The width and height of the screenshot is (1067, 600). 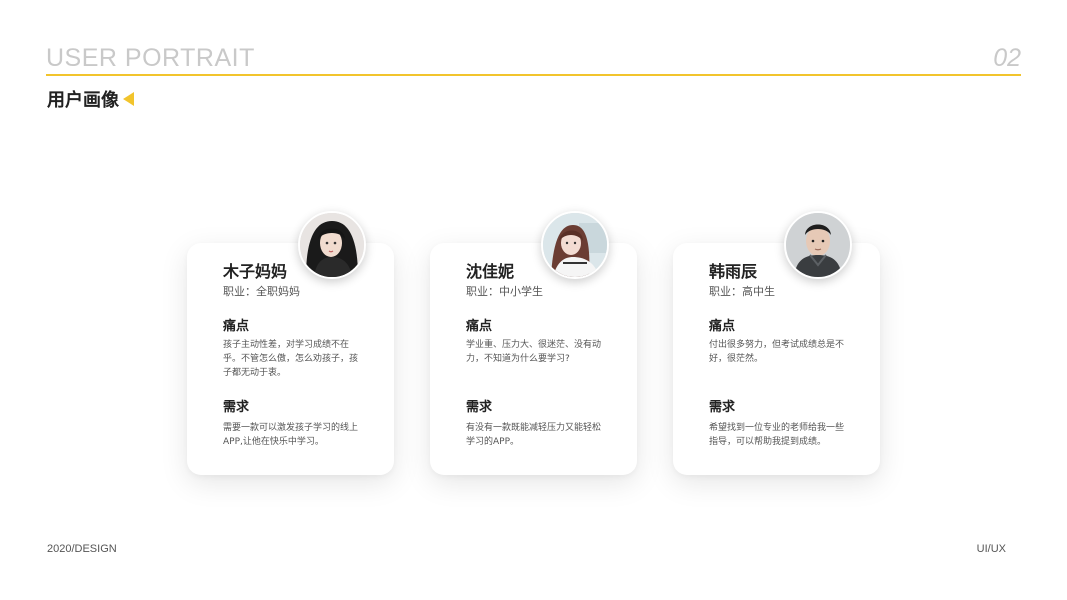 What do you see at coordinates (742, 291) in the screenshot?
I see `persona-job: 职业：高中生` at bounding box center [742, 291].